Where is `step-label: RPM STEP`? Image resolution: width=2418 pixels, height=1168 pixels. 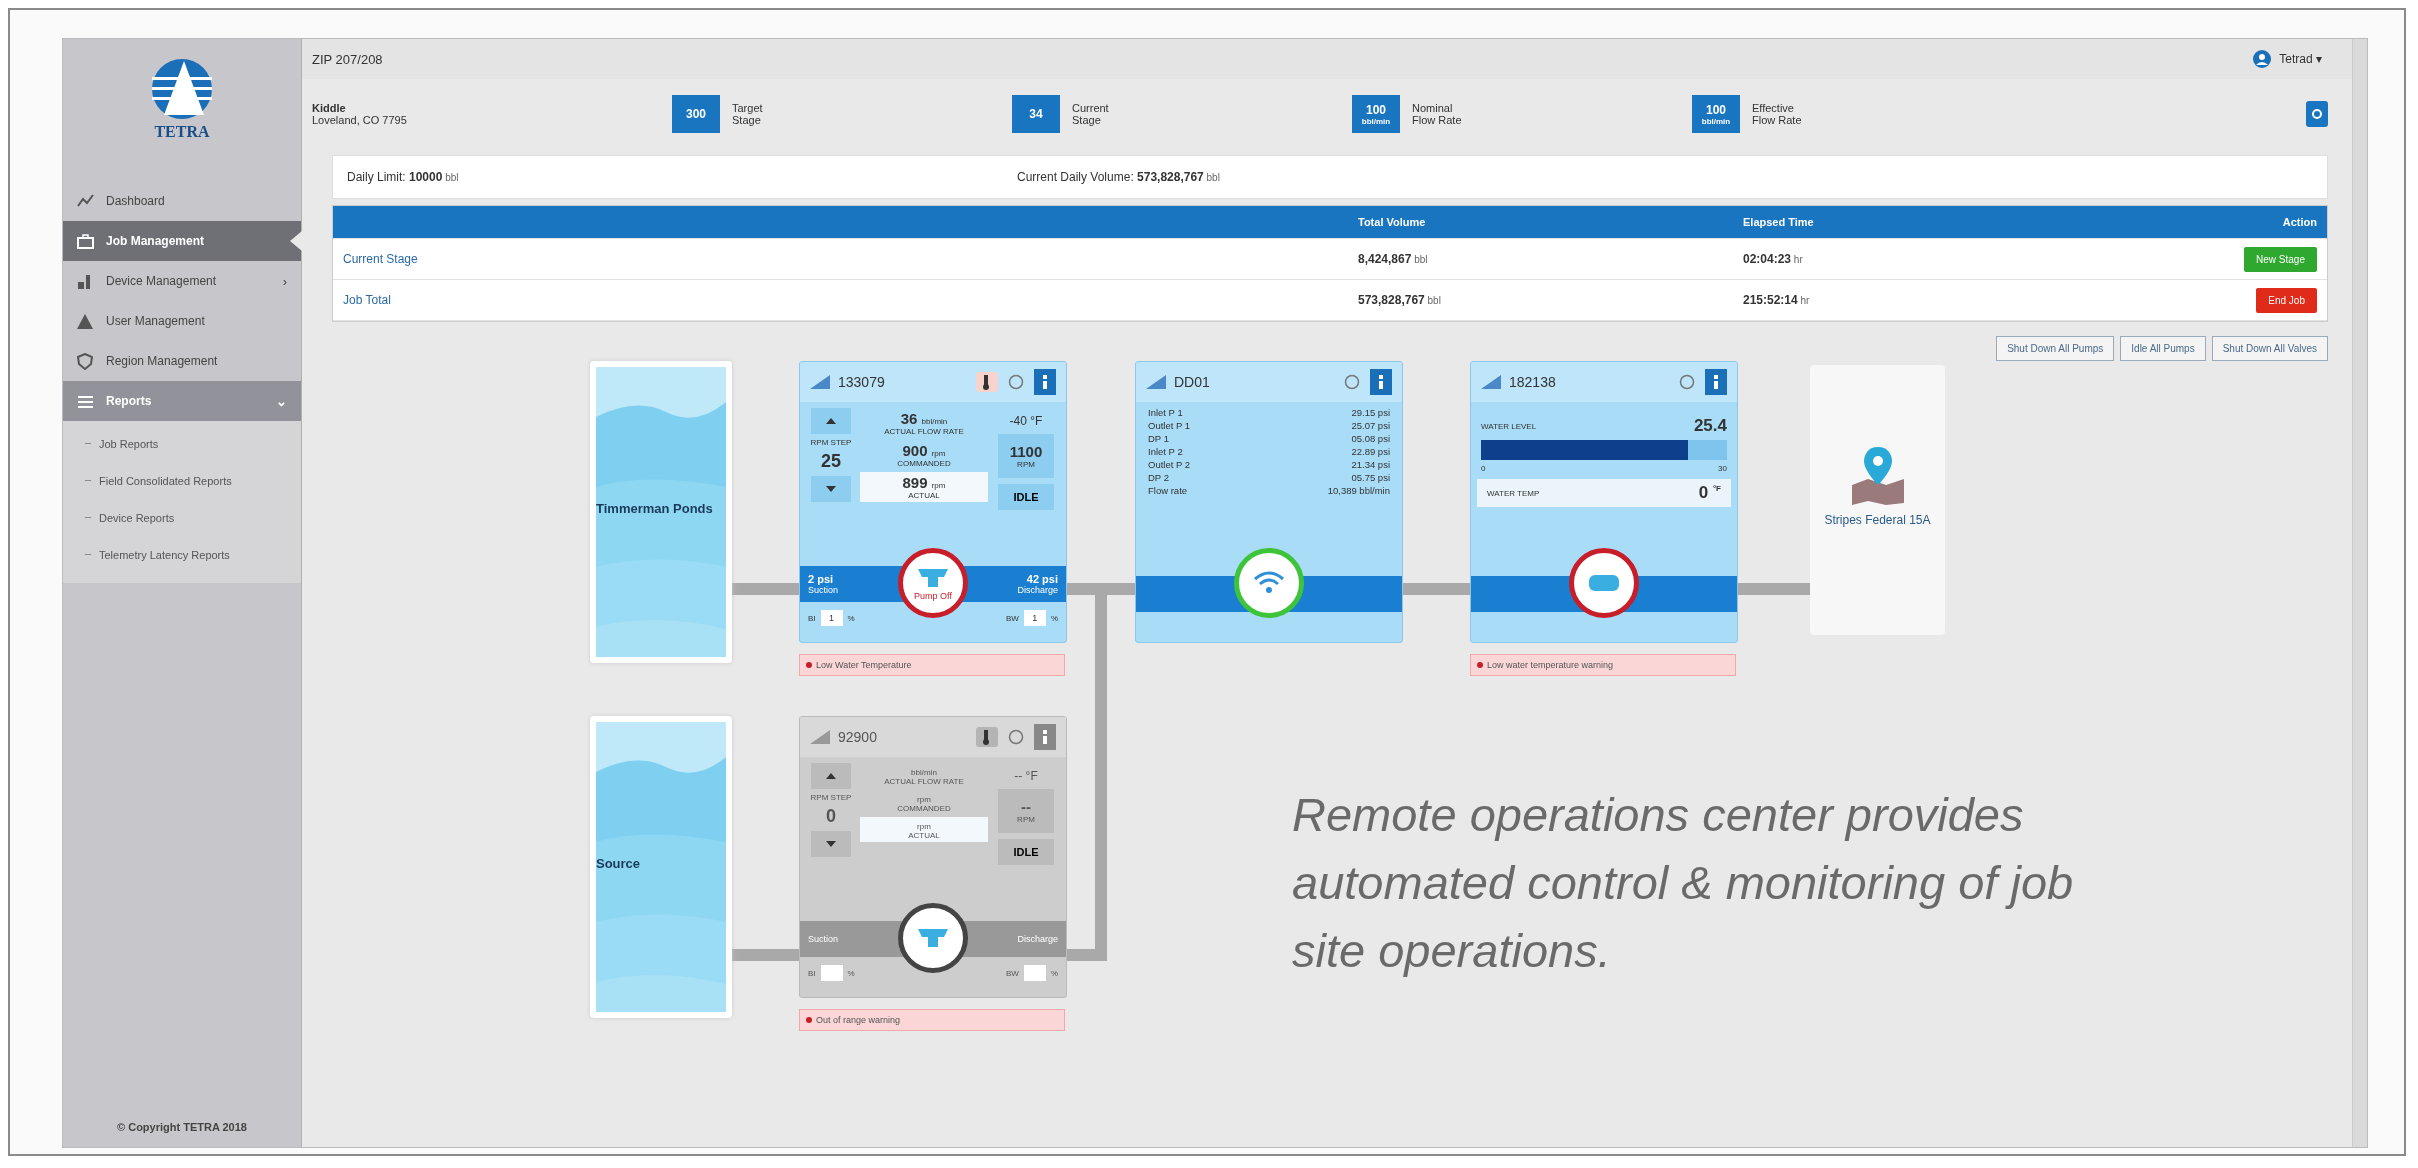 step-label: RPM STEP is located at coordinates (831, 797).